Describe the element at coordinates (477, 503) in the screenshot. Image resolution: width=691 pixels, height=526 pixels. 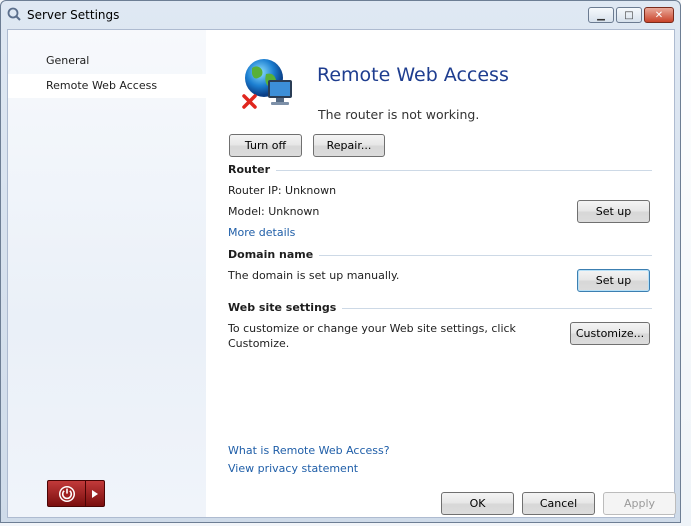
I see `ok-button: OK` at that location.